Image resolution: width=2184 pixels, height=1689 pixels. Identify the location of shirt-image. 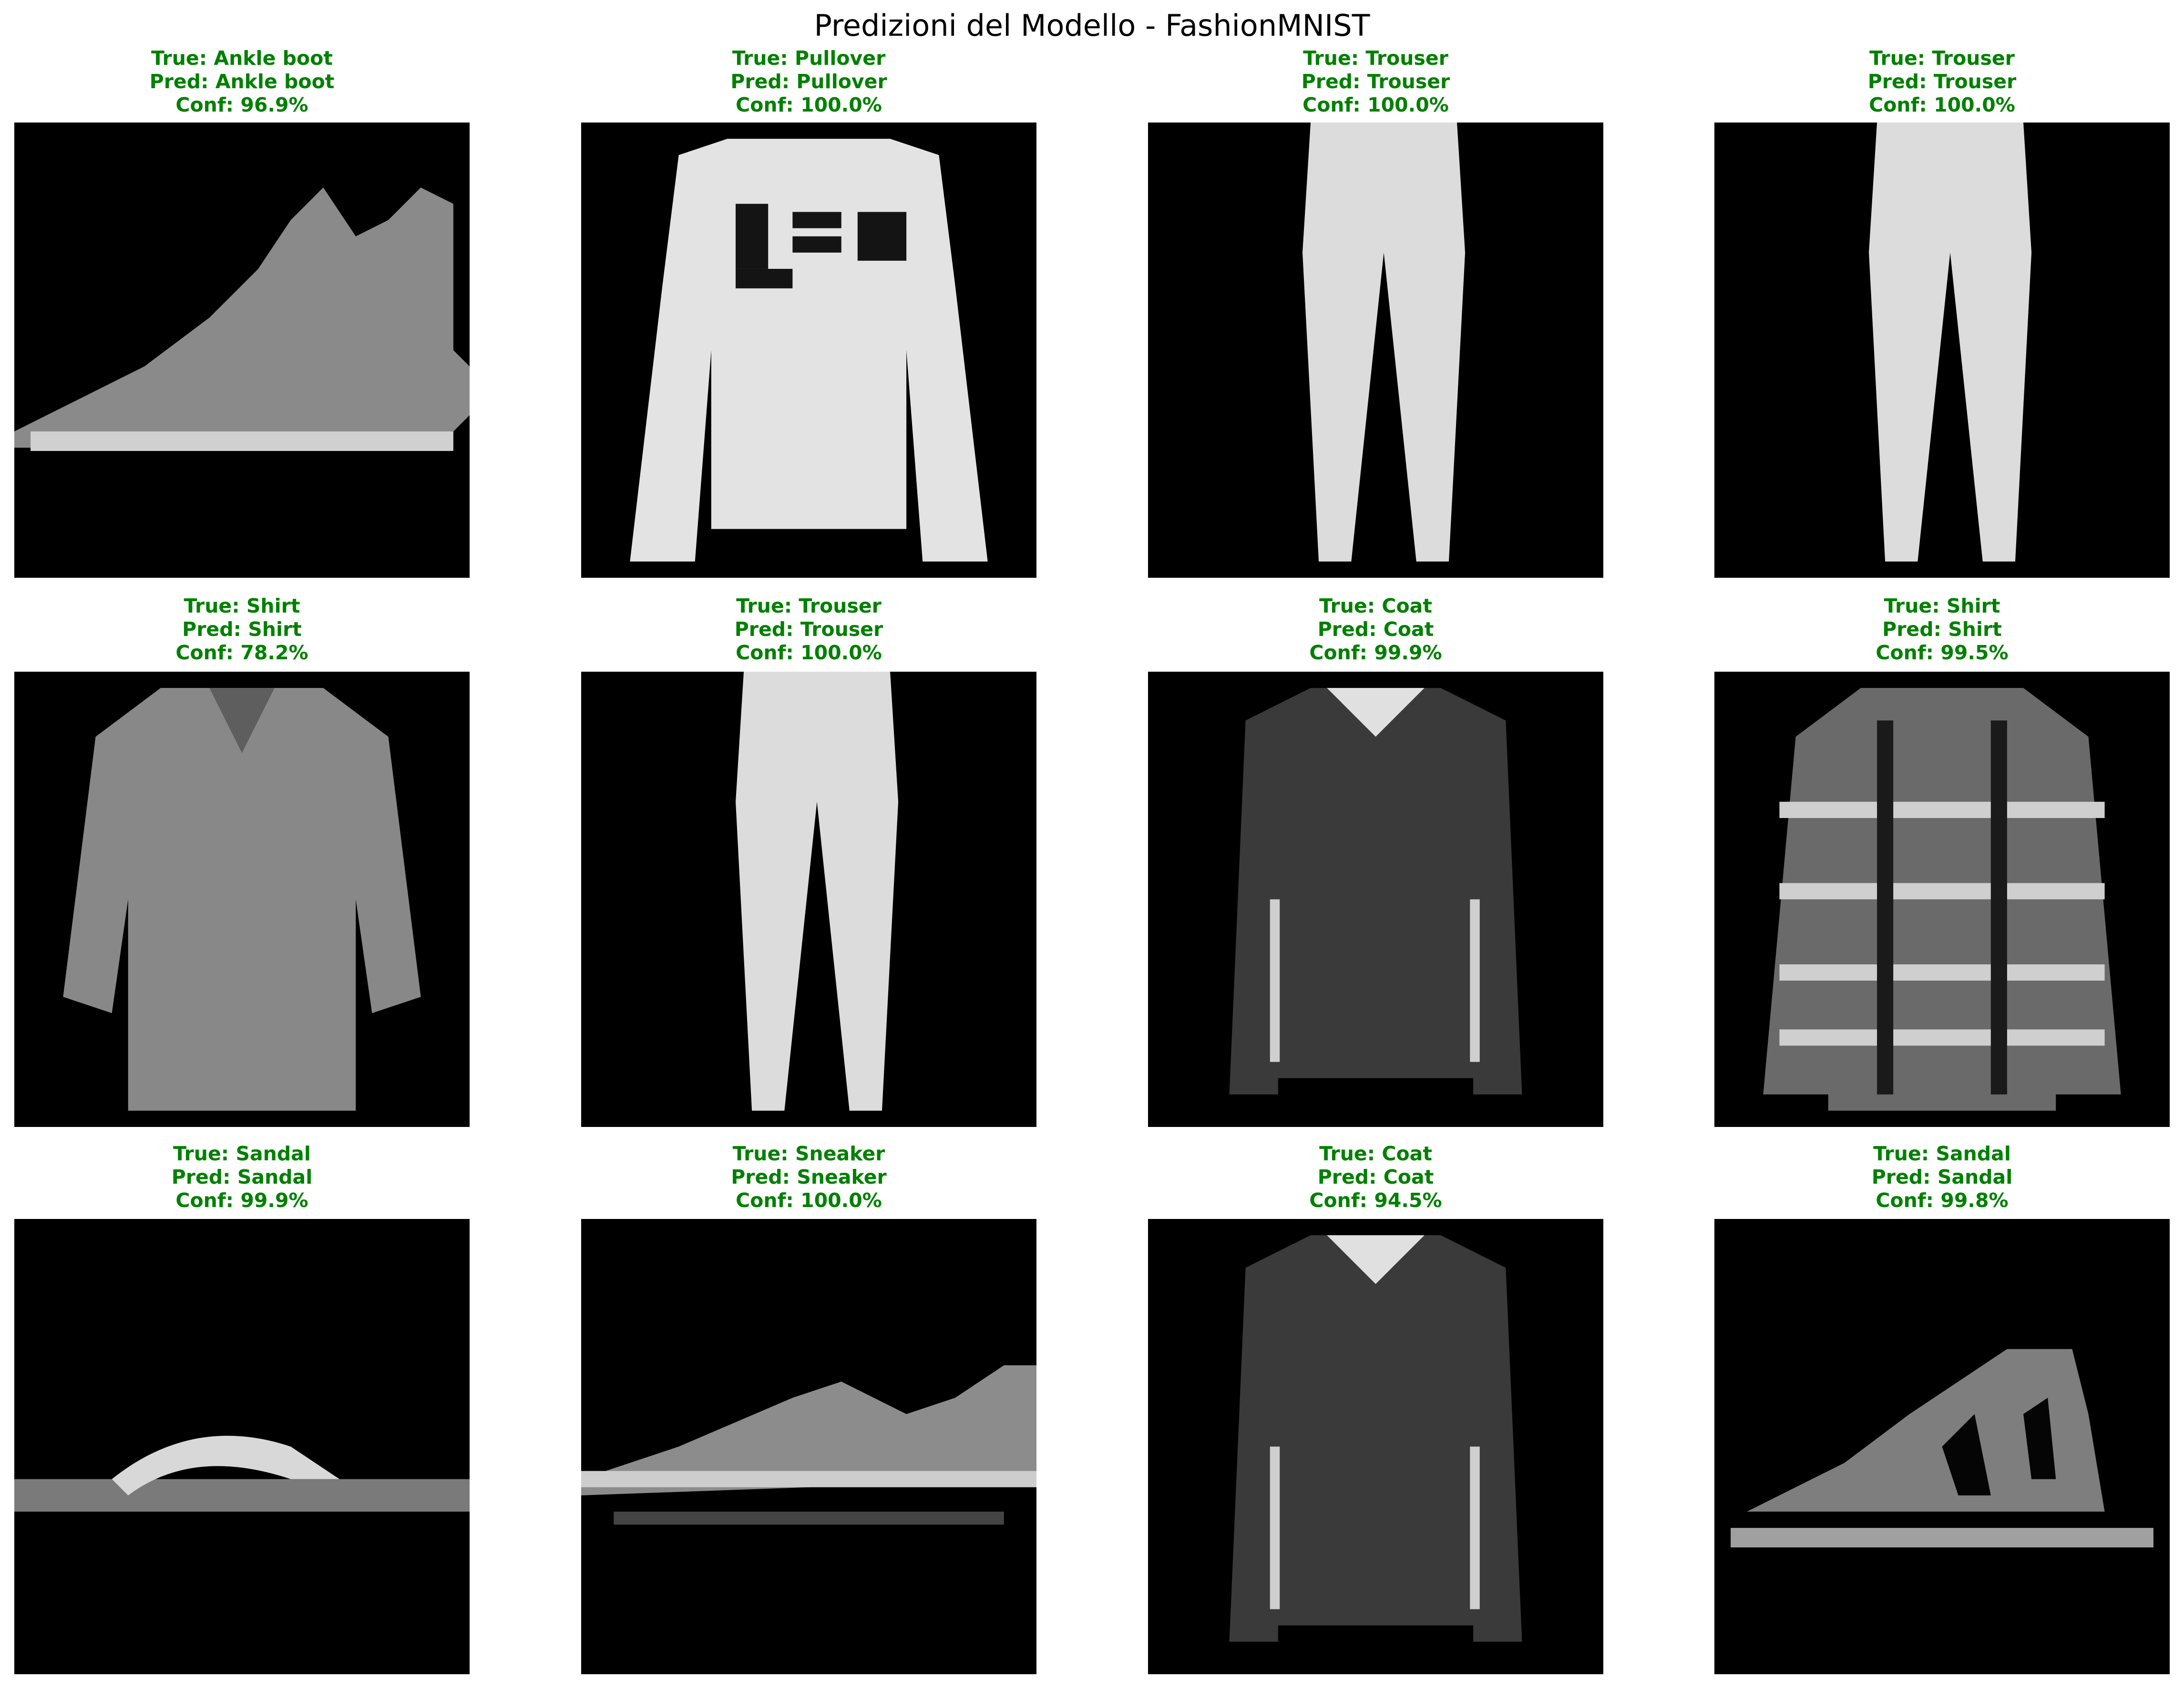
(242, 899).